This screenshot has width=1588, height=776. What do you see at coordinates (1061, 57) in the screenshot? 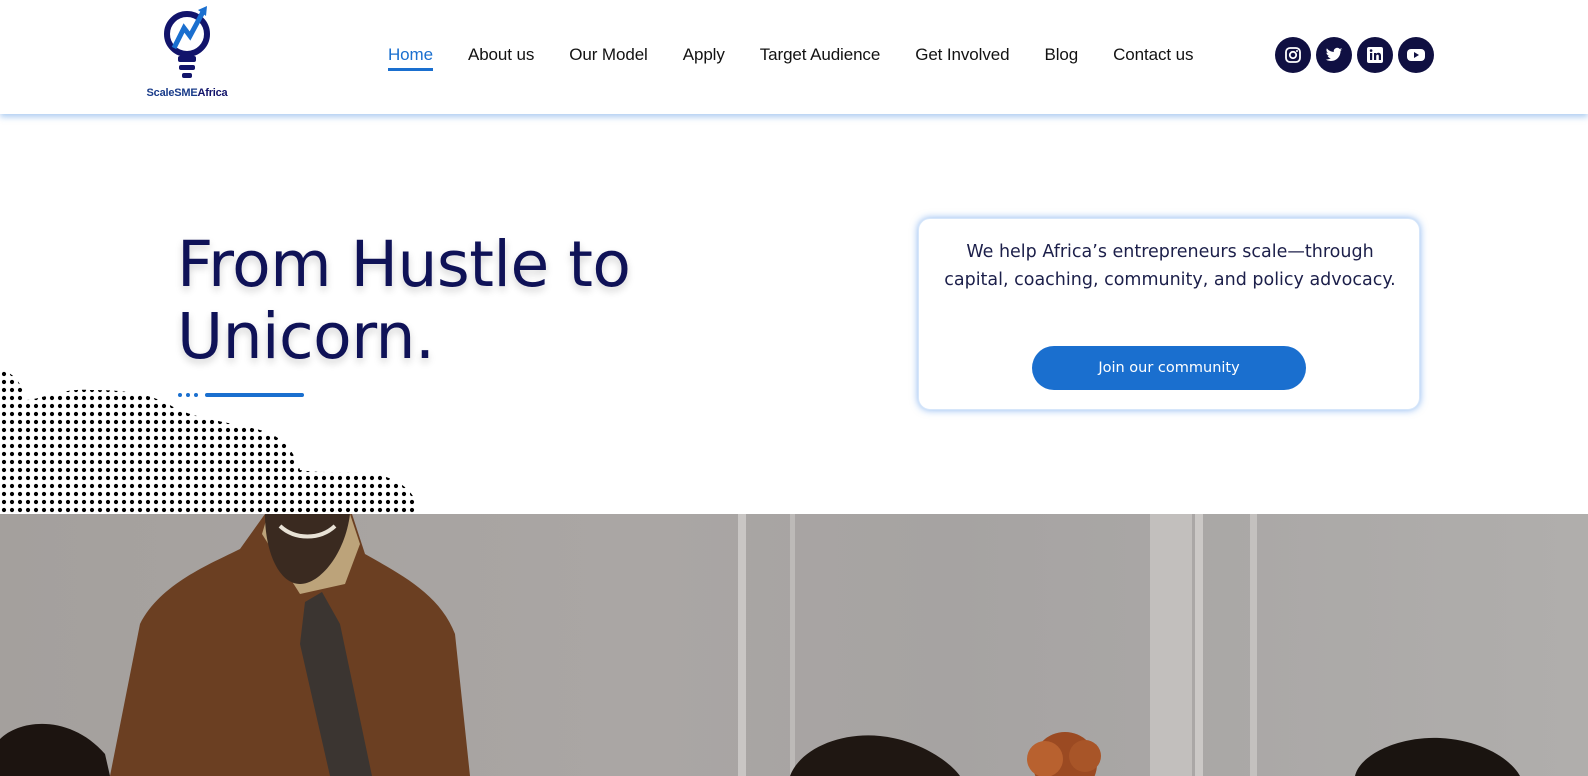
I see `nav-item-blog: Blog` at bounding box center [1061, 57].